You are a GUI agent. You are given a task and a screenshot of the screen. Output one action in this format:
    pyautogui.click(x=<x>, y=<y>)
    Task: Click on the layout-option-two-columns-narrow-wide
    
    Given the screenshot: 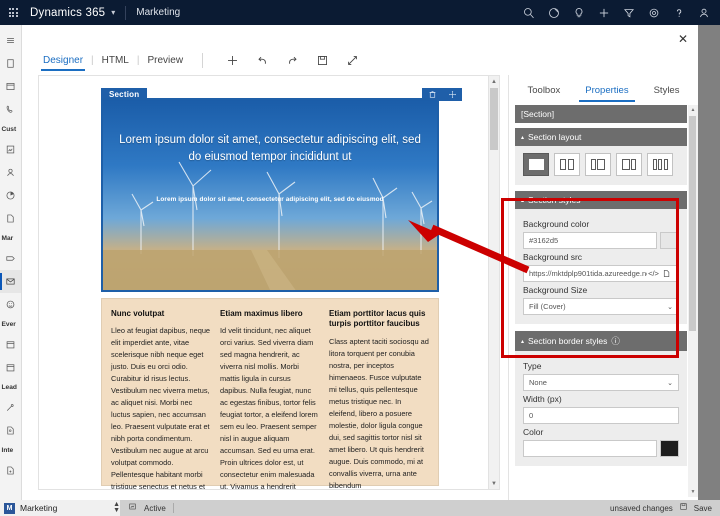 What is the action you would take?
    pyautogui.click(x=598, y=164)
    